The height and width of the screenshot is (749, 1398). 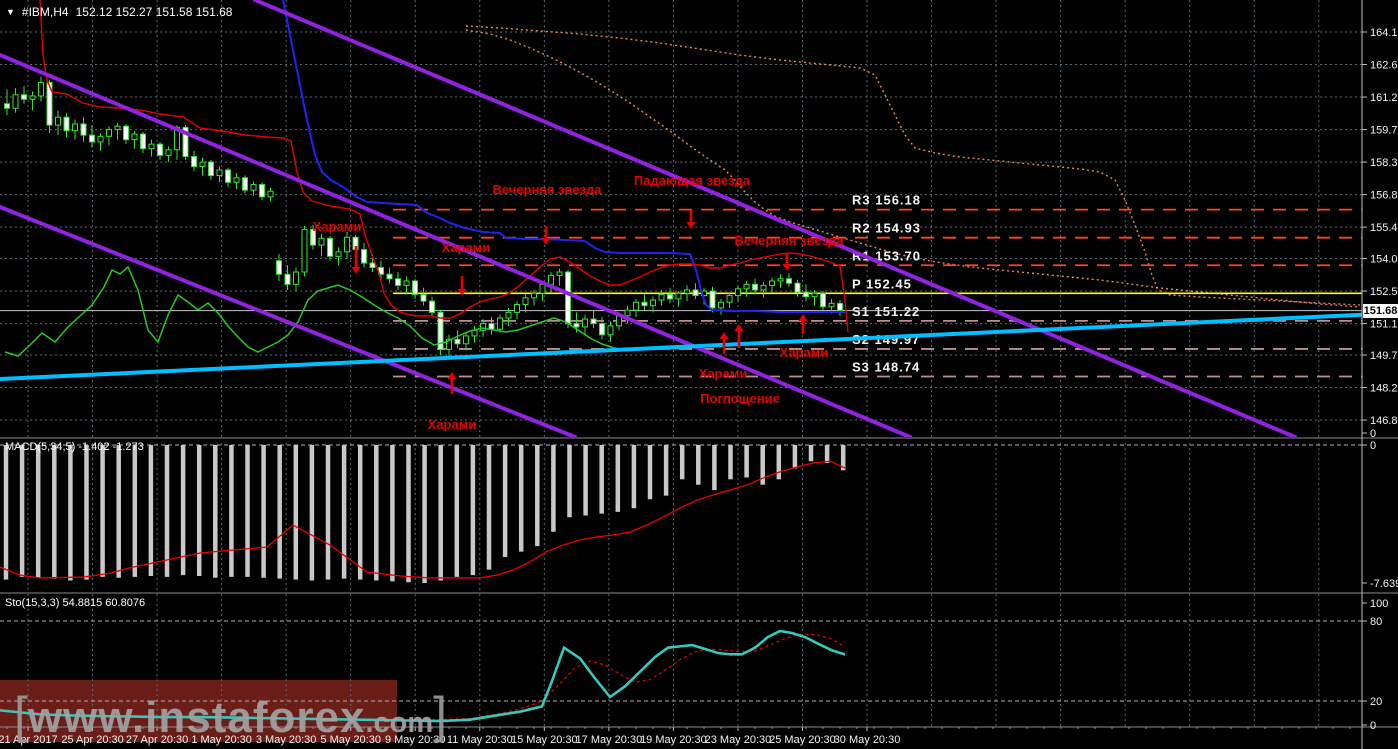 I want to click on price-axis-tick: 156.85, so click(x=1384, y=196).